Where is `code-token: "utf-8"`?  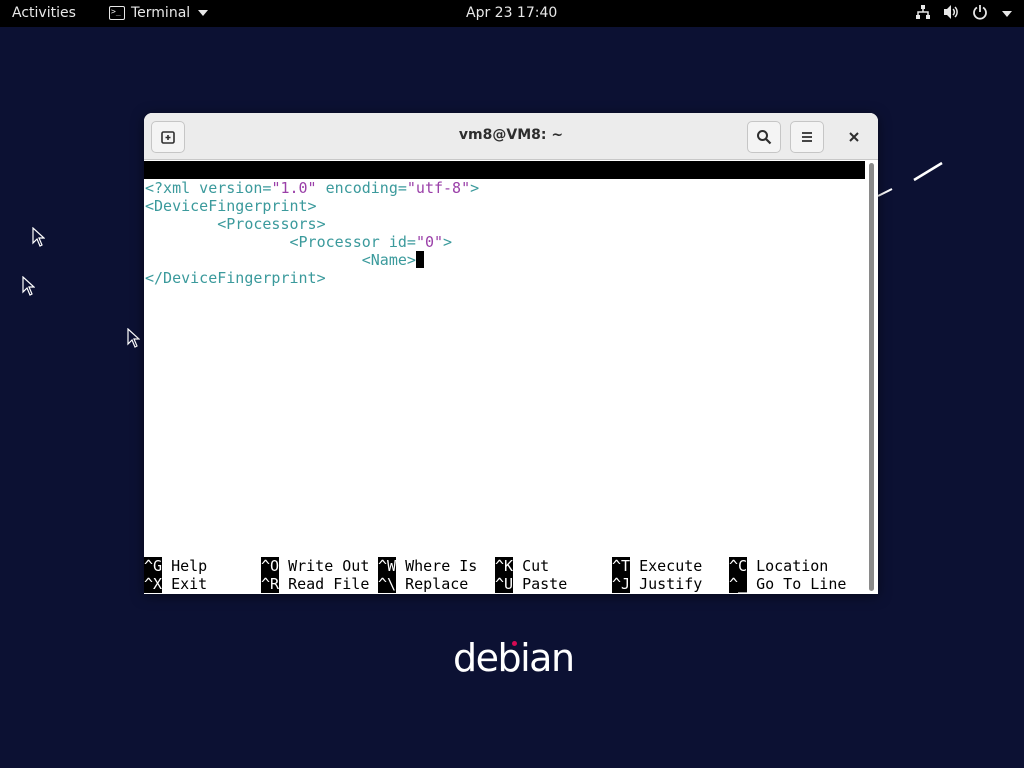 code-token: "utf-8" is located at coordinates (438, 188).